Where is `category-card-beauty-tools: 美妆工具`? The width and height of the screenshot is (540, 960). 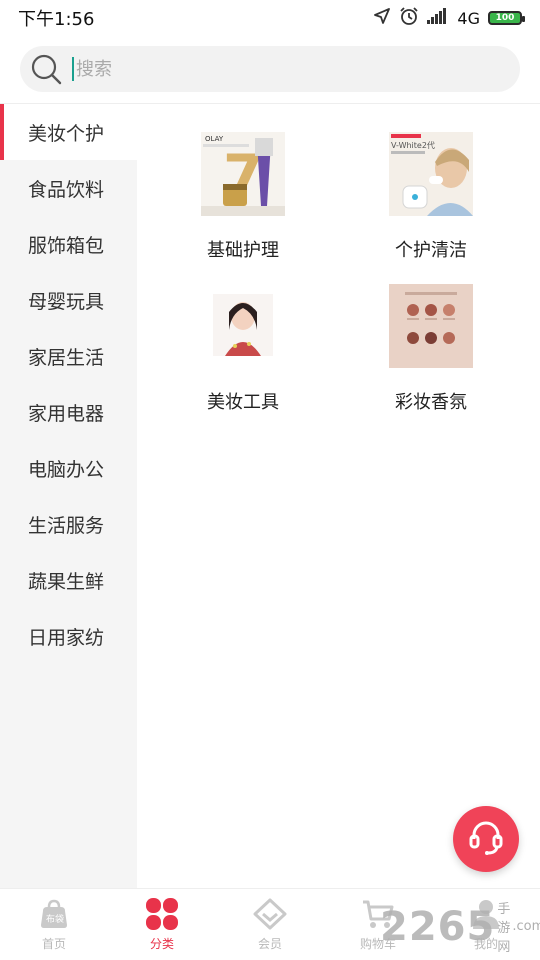
category-card-beauty-tools: 美妆工具 is located at coordinates (243, 349).